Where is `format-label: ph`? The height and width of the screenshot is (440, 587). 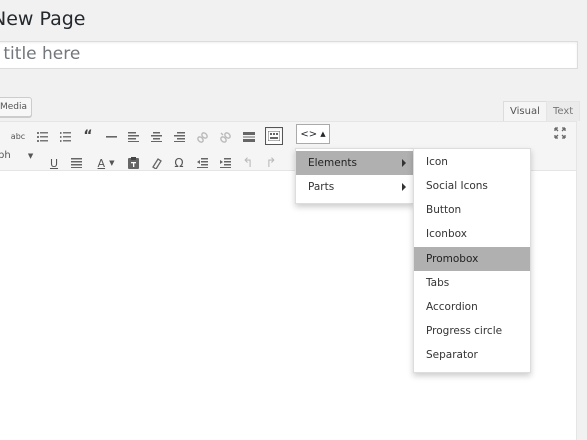
format-label: ph is located at coordinates (5, 155).